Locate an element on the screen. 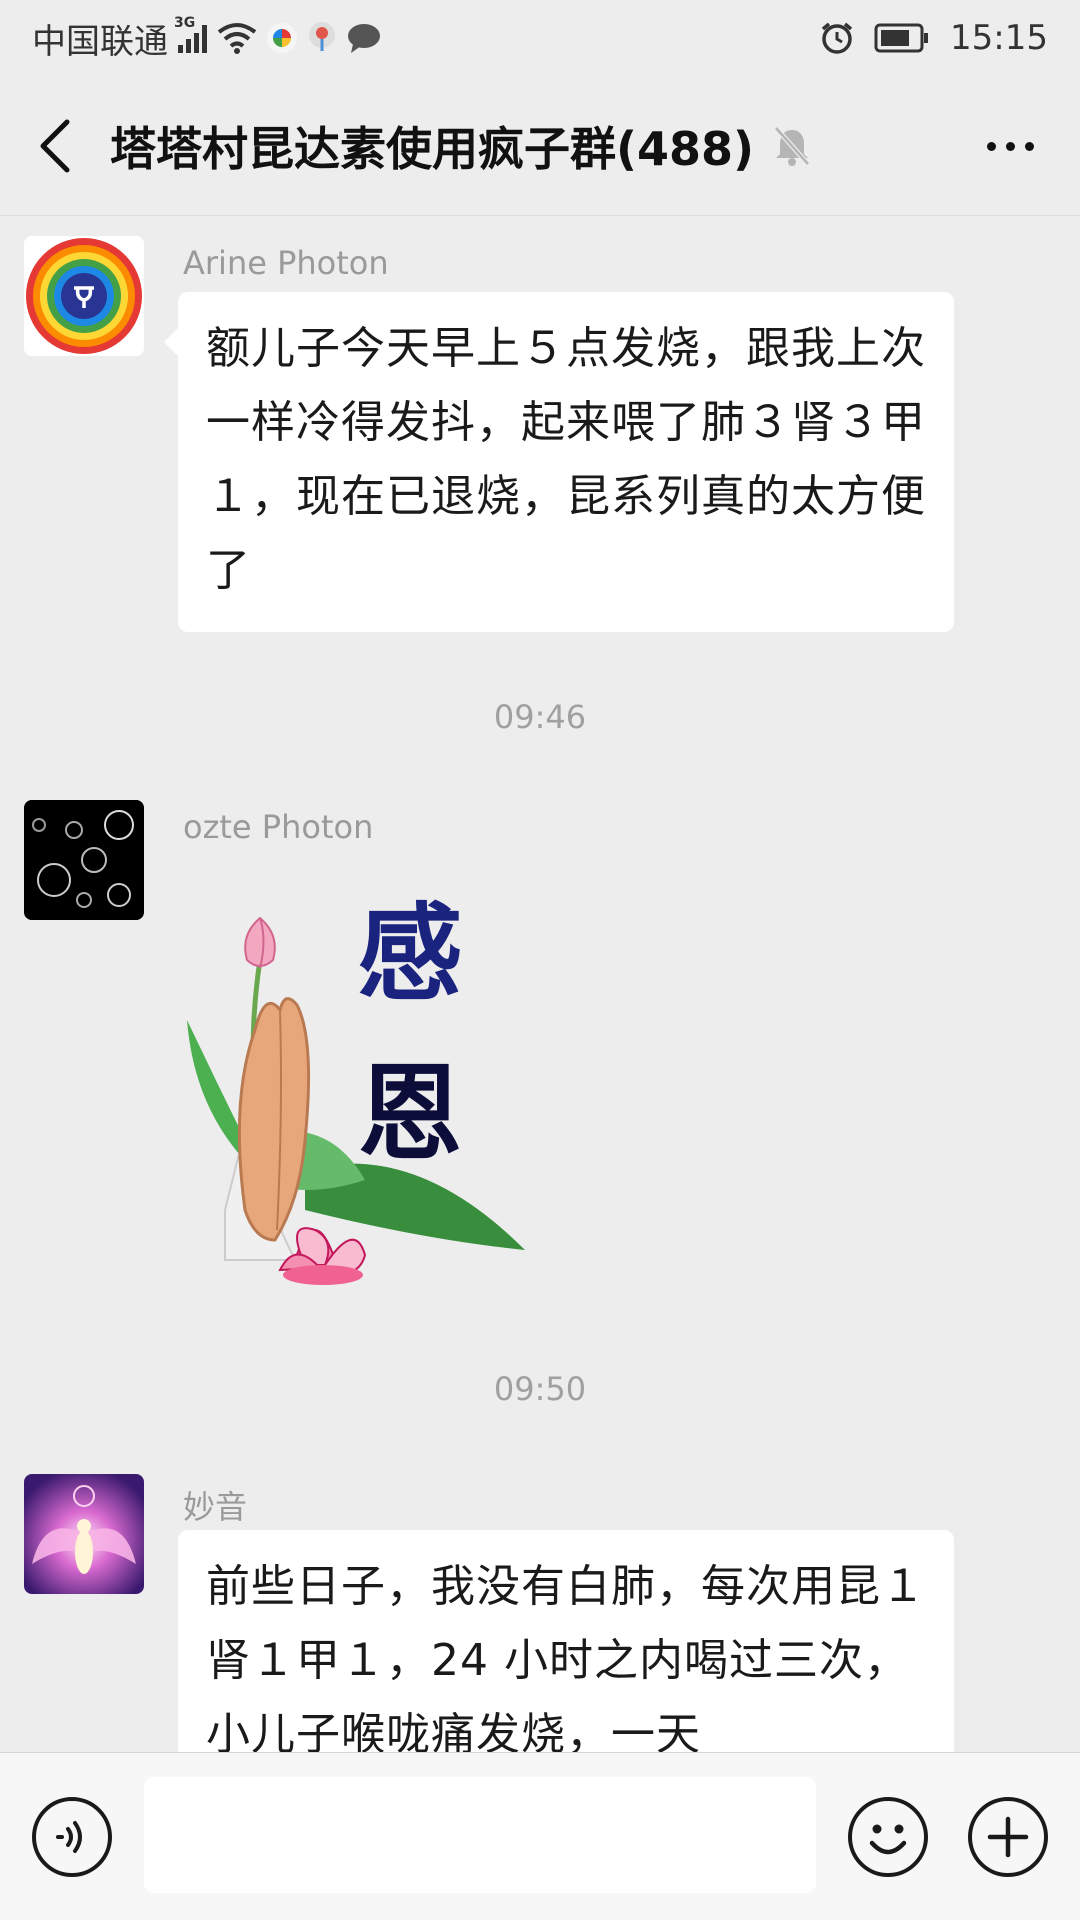  input-bar is located at coordinates (540, 1836).